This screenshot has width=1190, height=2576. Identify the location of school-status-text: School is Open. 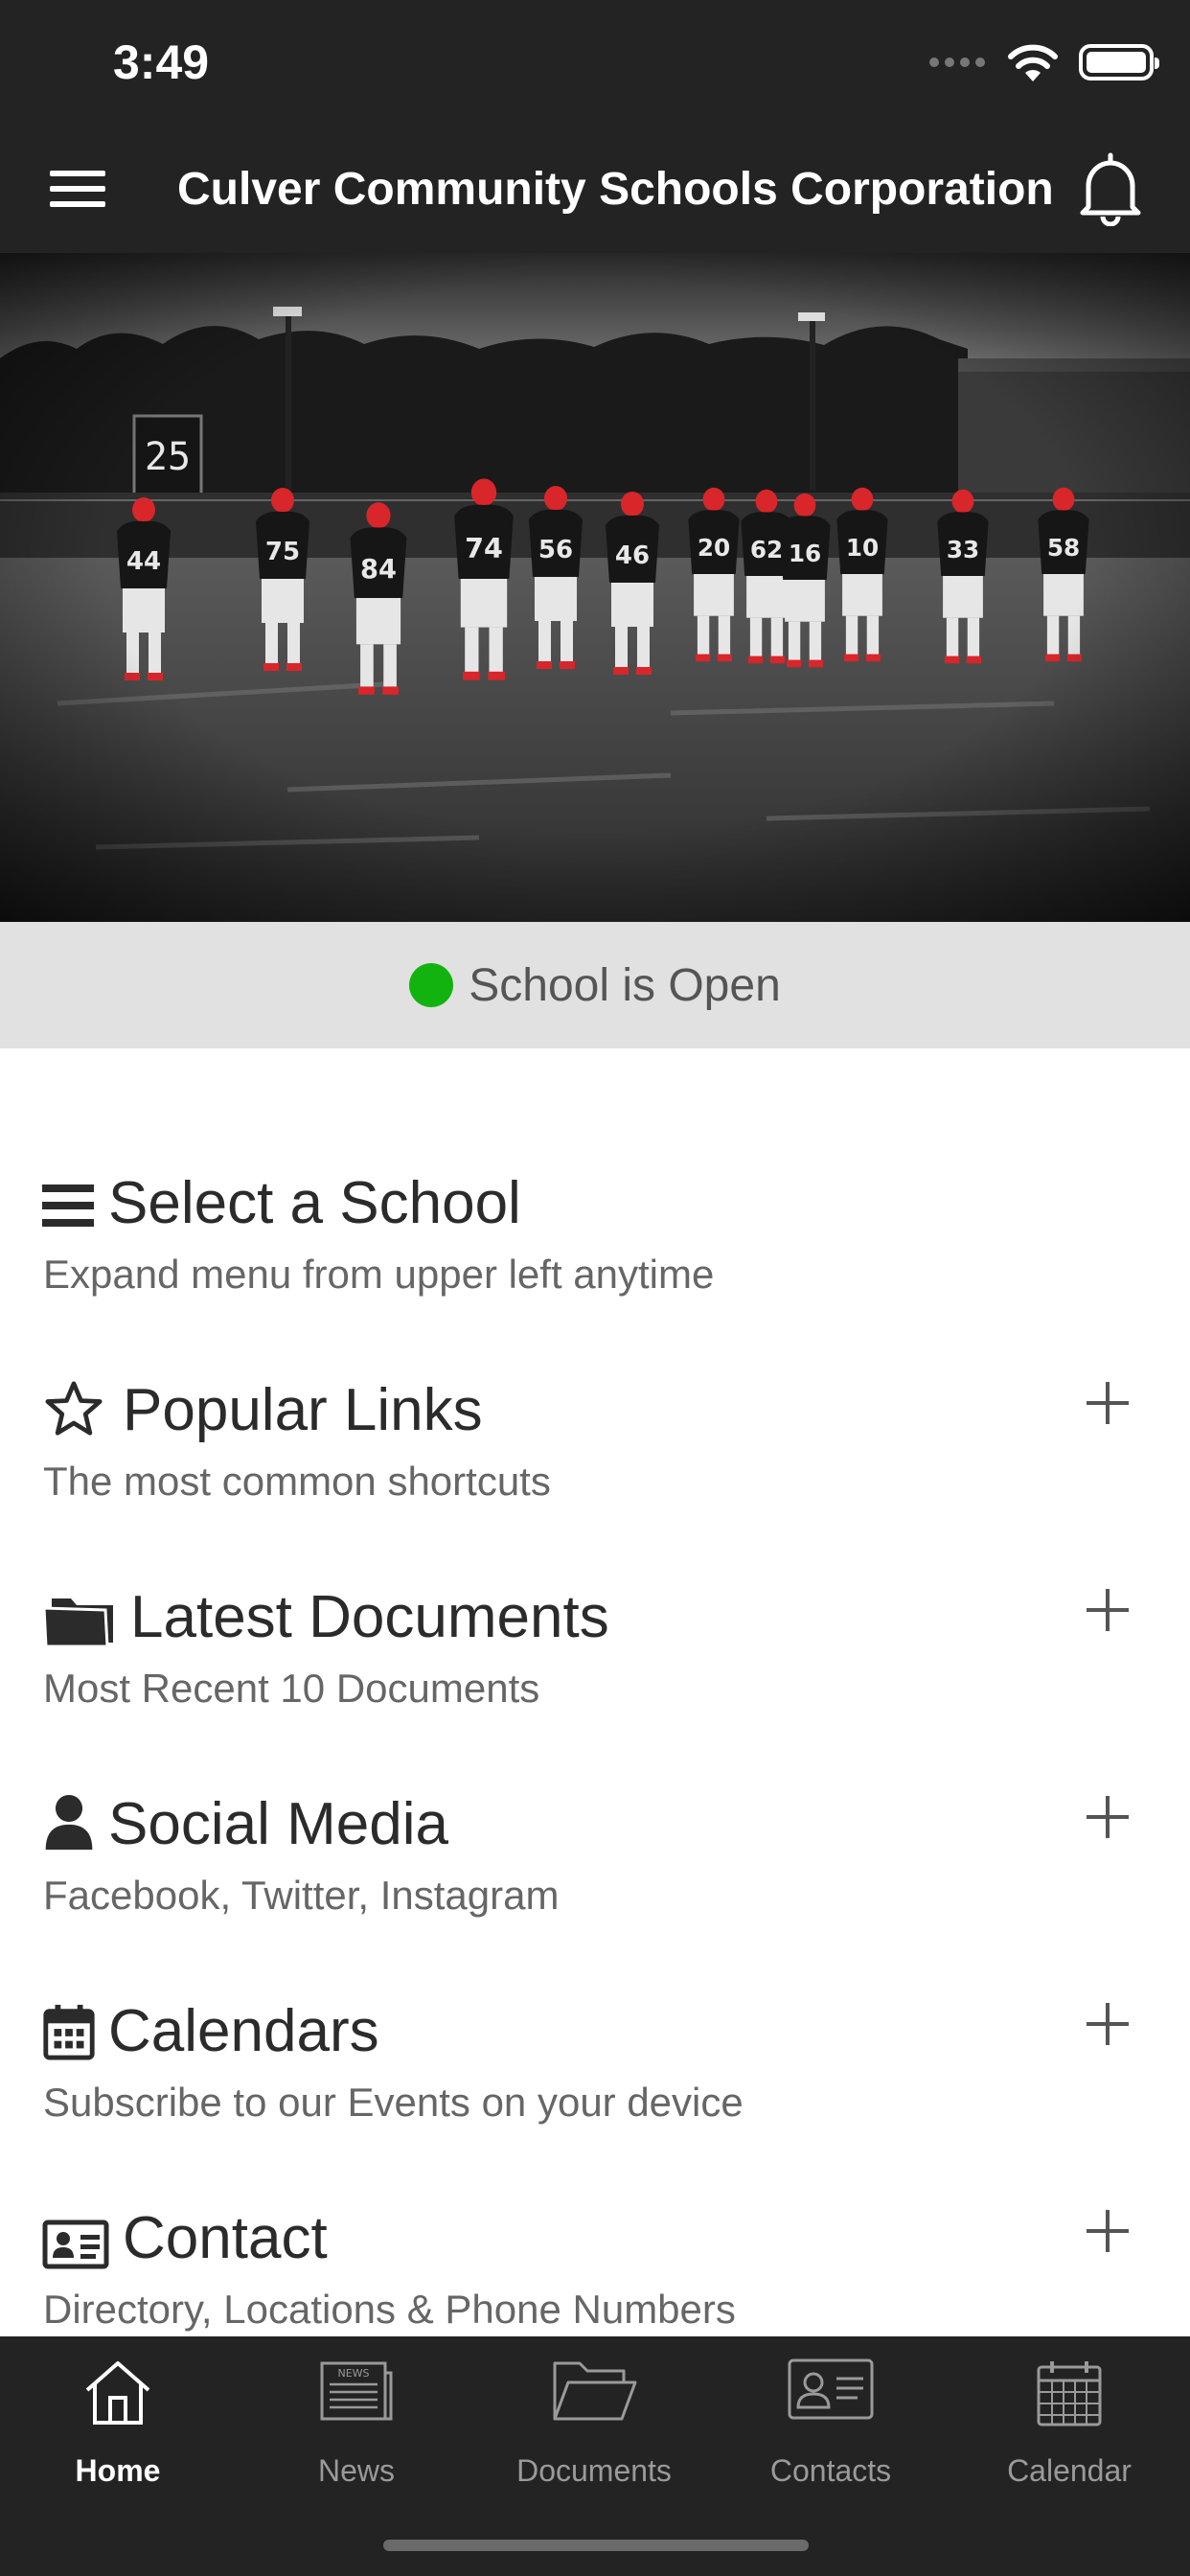
(625, 985).